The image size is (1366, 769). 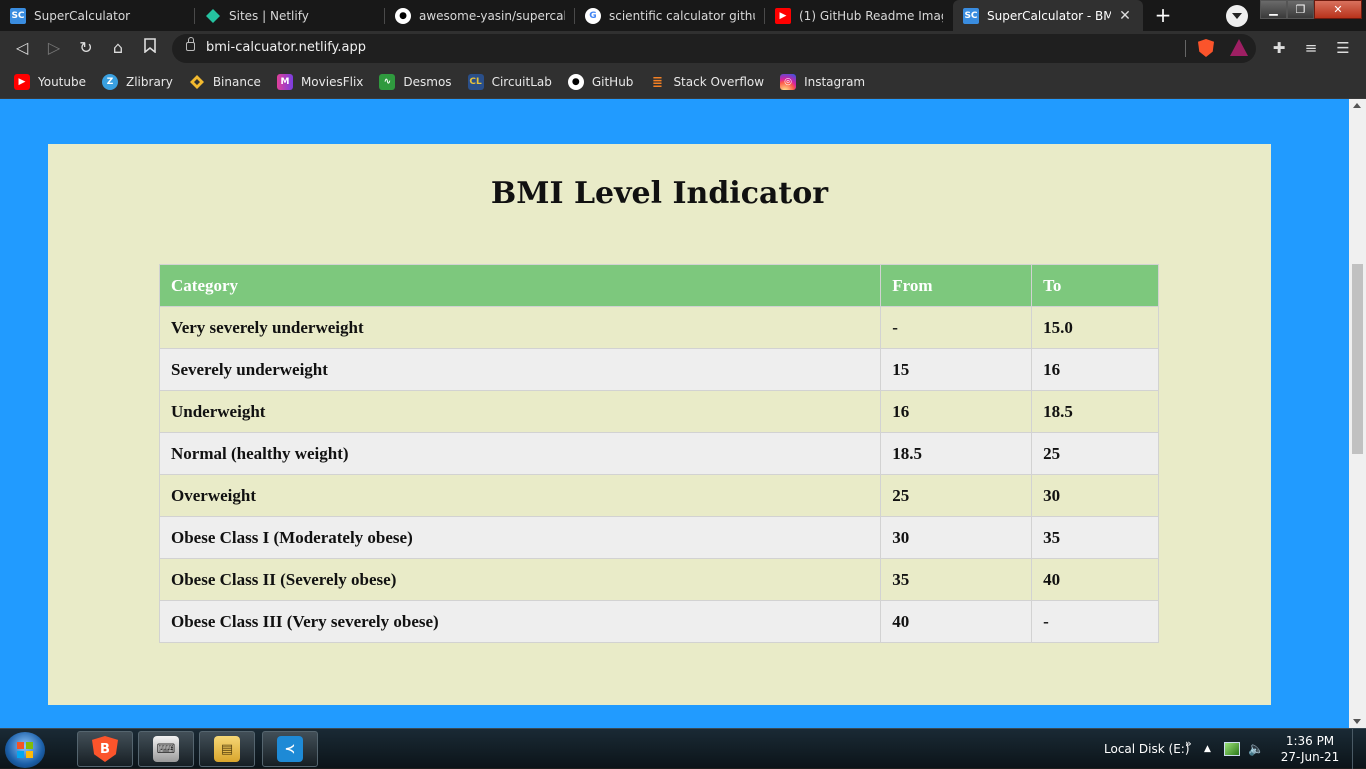 I want to click on bookmark-label: Desmos, so click(x=427, y=82).